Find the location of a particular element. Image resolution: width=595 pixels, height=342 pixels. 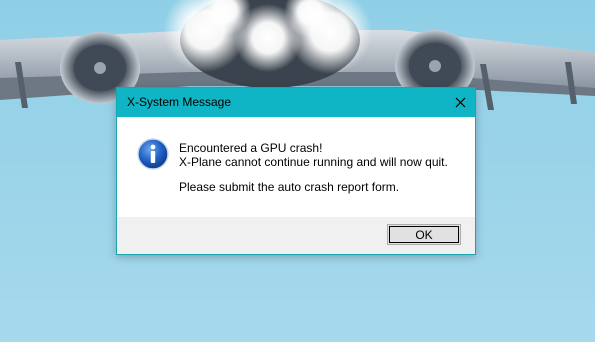

close-icon is located at coordinates (460, 102).